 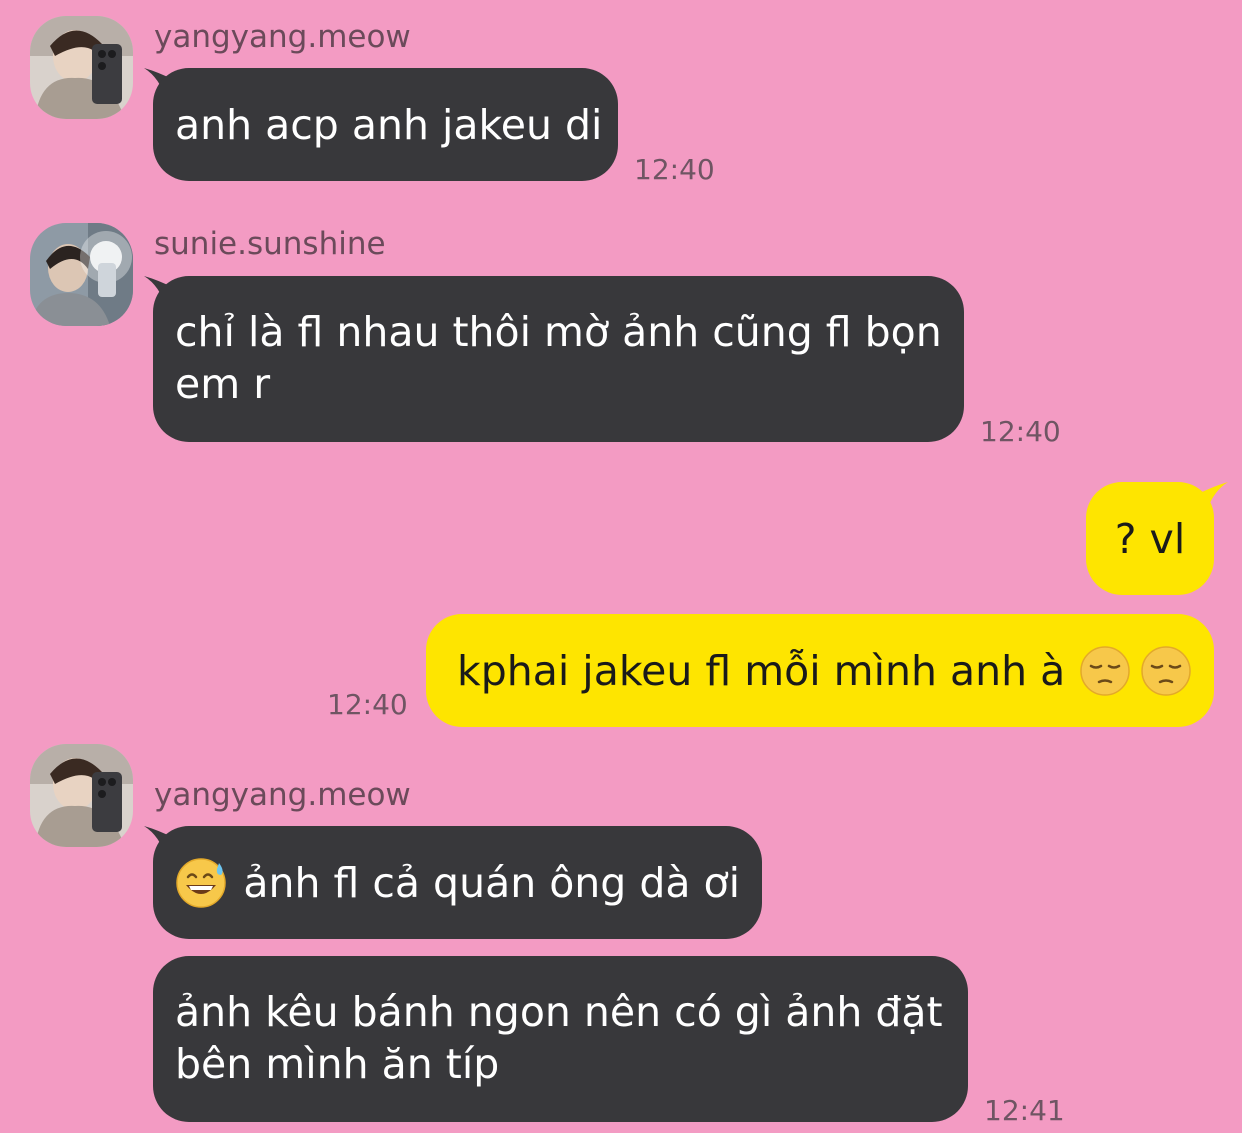 I want to click on message-bubble: ảnh fl cả quán ông dà ơi, so click(x=457, y=882).